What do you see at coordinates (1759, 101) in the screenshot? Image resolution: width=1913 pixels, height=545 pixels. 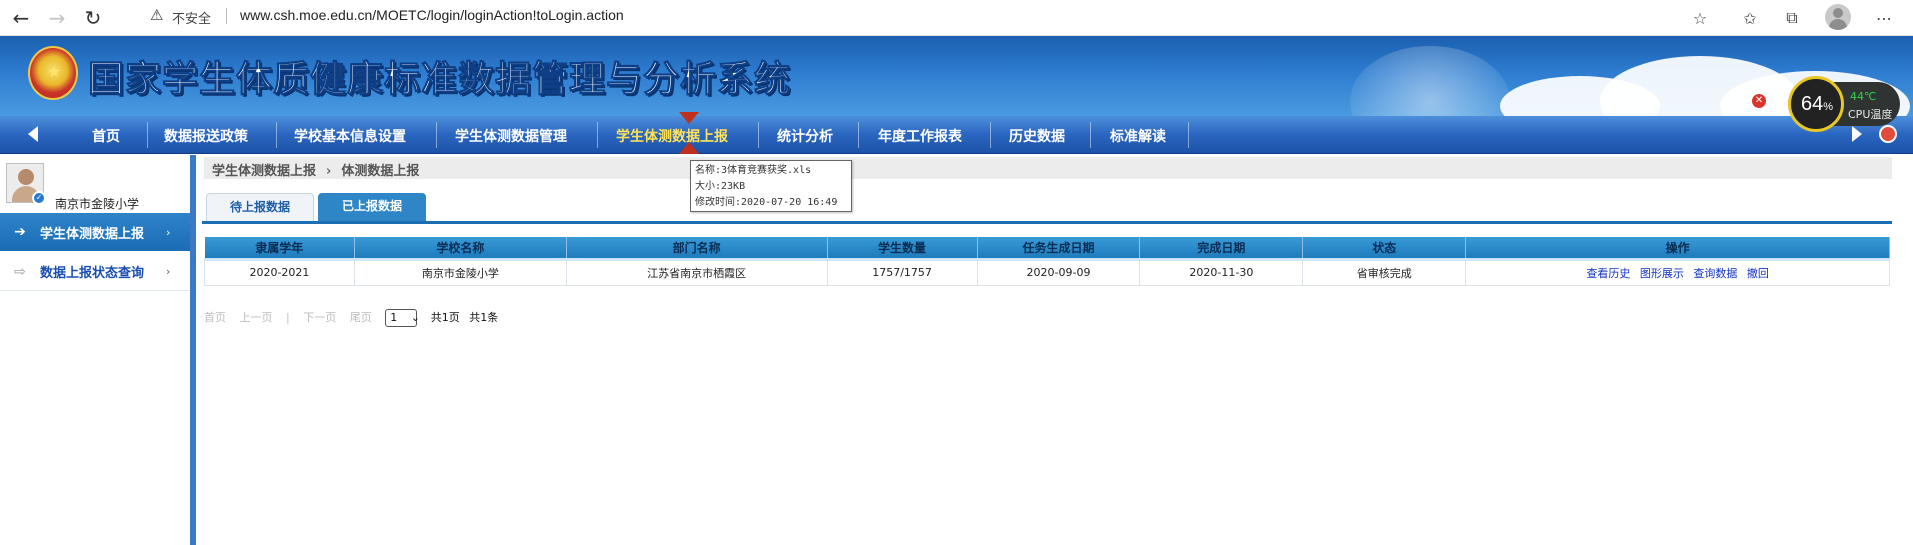 I see `close-circle-icon: ✕` at bounding box center [1759, 101].